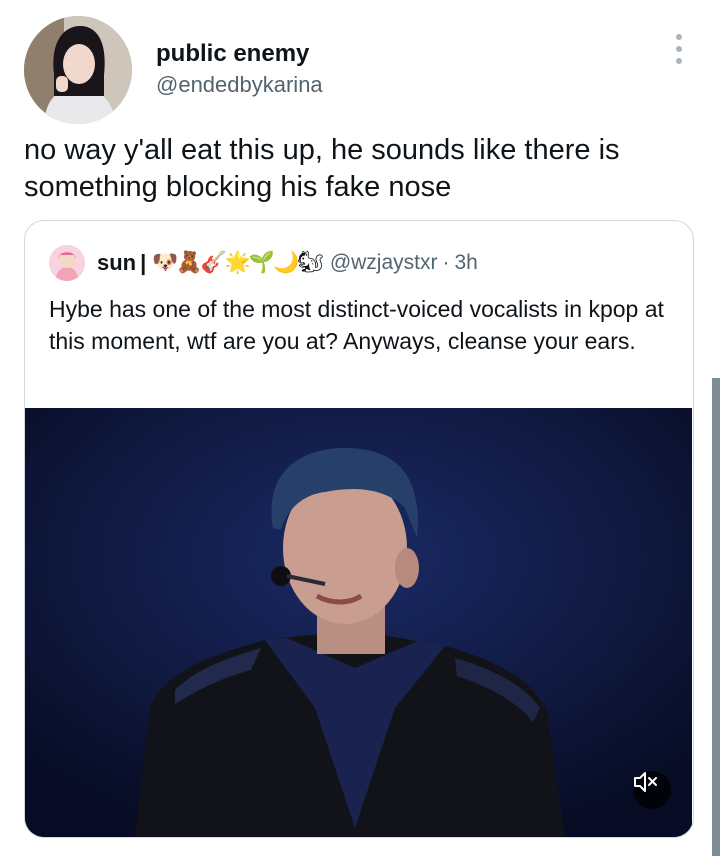 The height and width of the screenshot is (856, 720). I want to click on author-avatar, so click(78, 70).